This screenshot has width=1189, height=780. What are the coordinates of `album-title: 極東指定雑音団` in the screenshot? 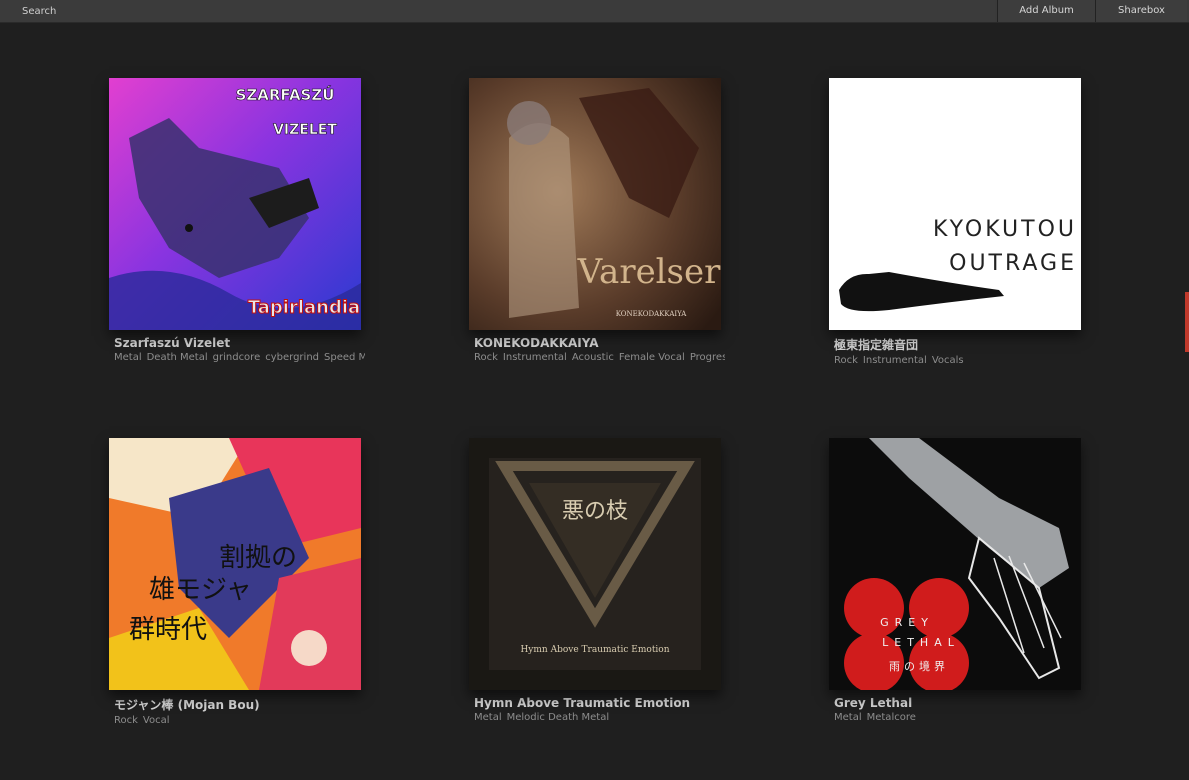 It's located at (959, 344).